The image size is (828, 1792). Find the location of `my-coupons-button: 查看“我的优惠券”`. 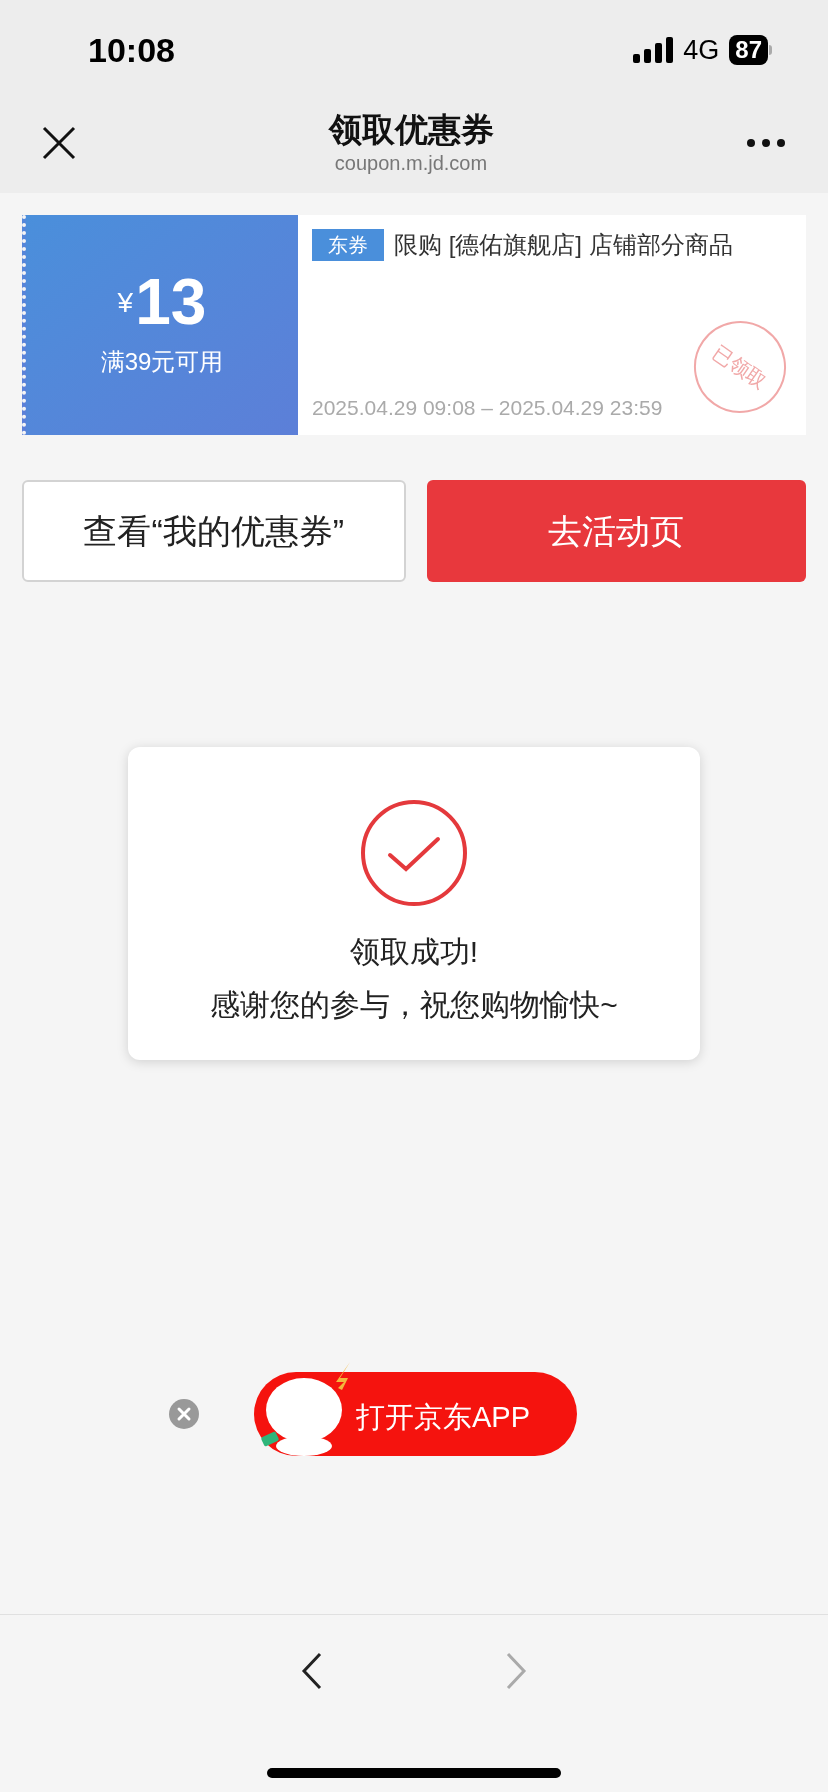

my-coupons-button: 查看“我的优惠券” is located at coordinates (214, 531).